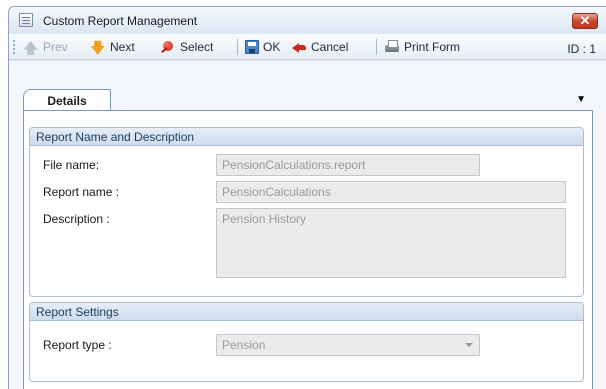 The height and width of the screenshot is (389, 606). What do you see at coordinates (252, 47) in the screenshot?
I see `save-icon` at bounding box center [252, 47].